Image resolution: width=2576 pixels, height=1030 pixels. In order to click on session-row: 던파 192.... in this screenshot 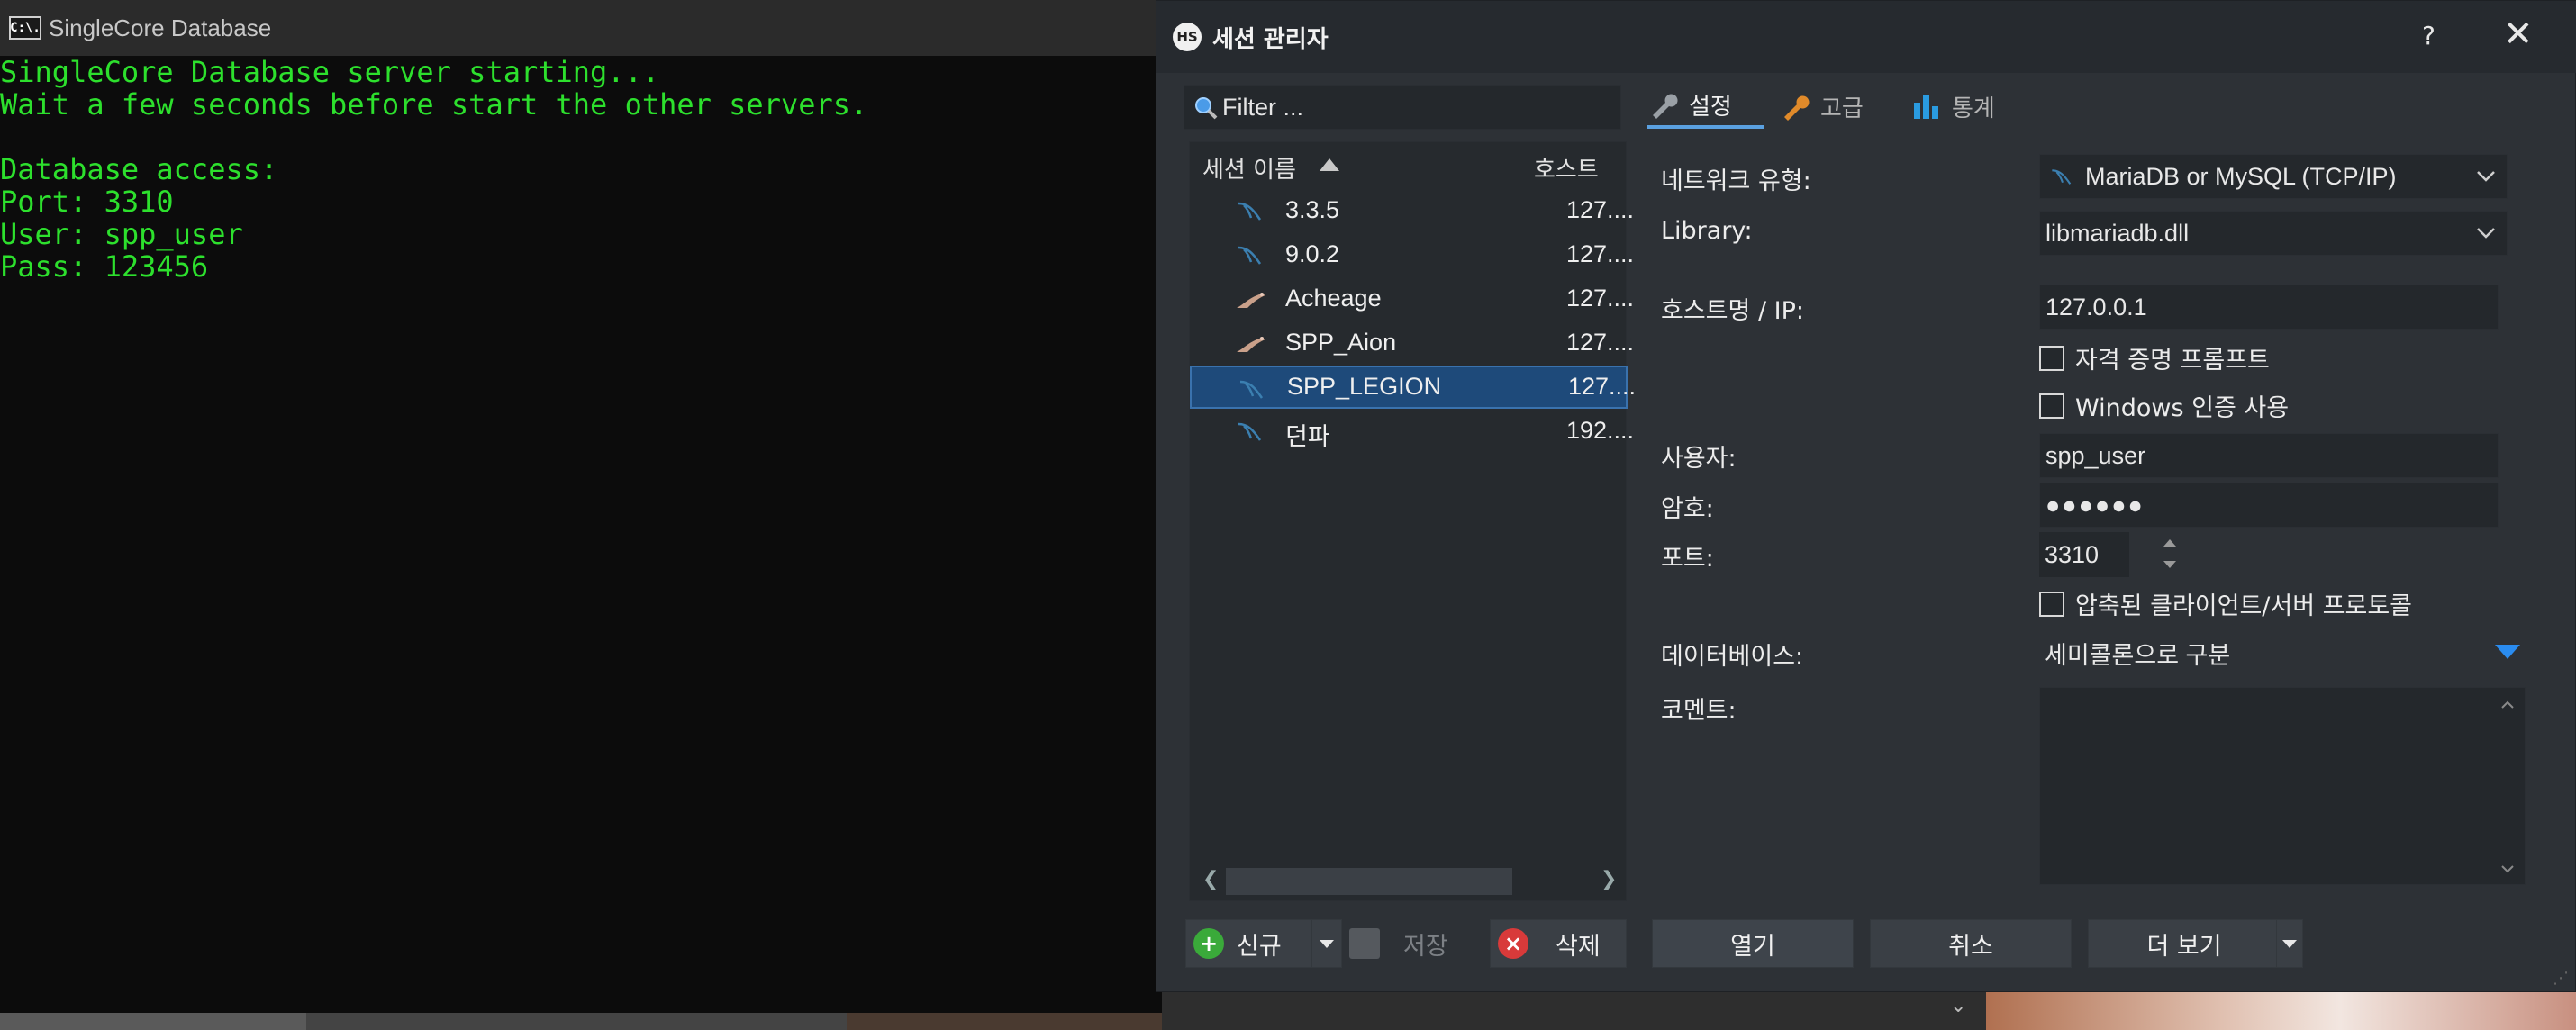, I will do `click(1412, 431)`.